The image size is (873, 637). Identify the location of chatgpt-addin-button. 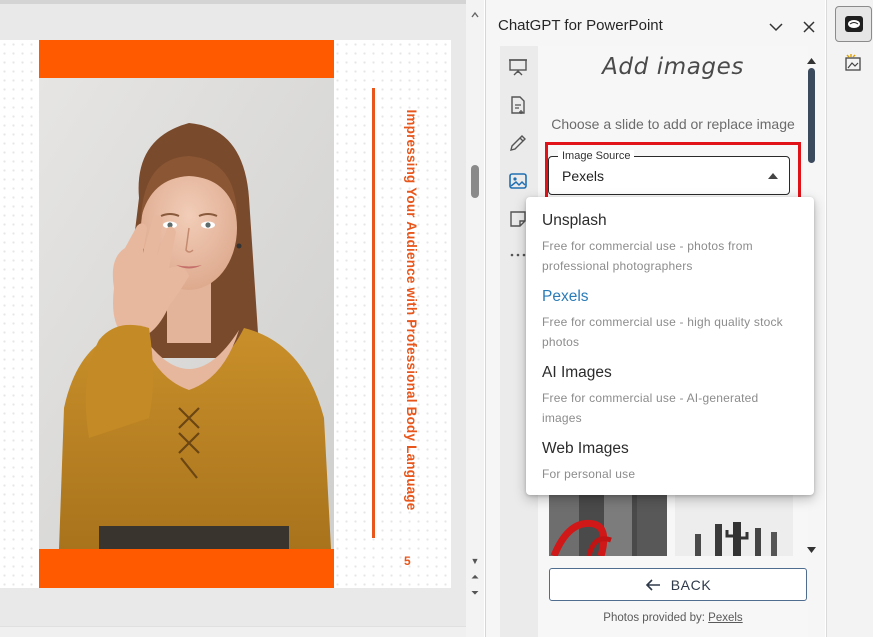
(853, 24).